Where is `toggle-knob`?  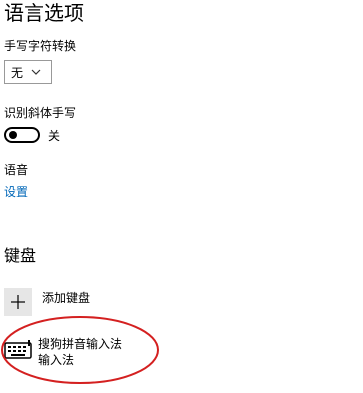 toggle-knob is located at coordinates (13, 135).